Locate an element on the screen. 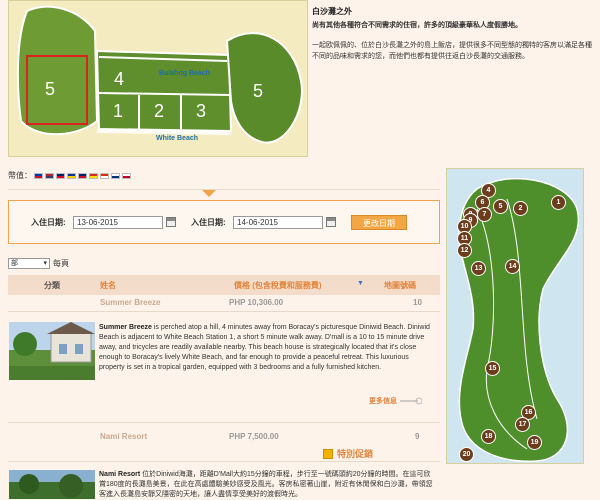 This screenshot has width=600, height=500. currency-selector: 幣值： is located at coordinates (69, 175).